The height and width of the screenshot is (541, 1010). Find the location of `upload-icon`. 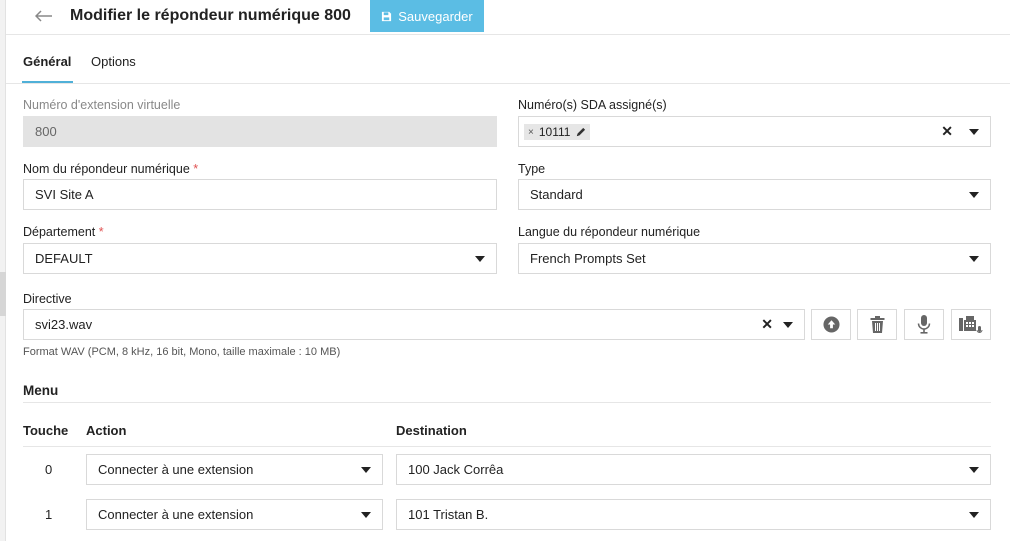

upload-icon is located at coordinates (831, 324).